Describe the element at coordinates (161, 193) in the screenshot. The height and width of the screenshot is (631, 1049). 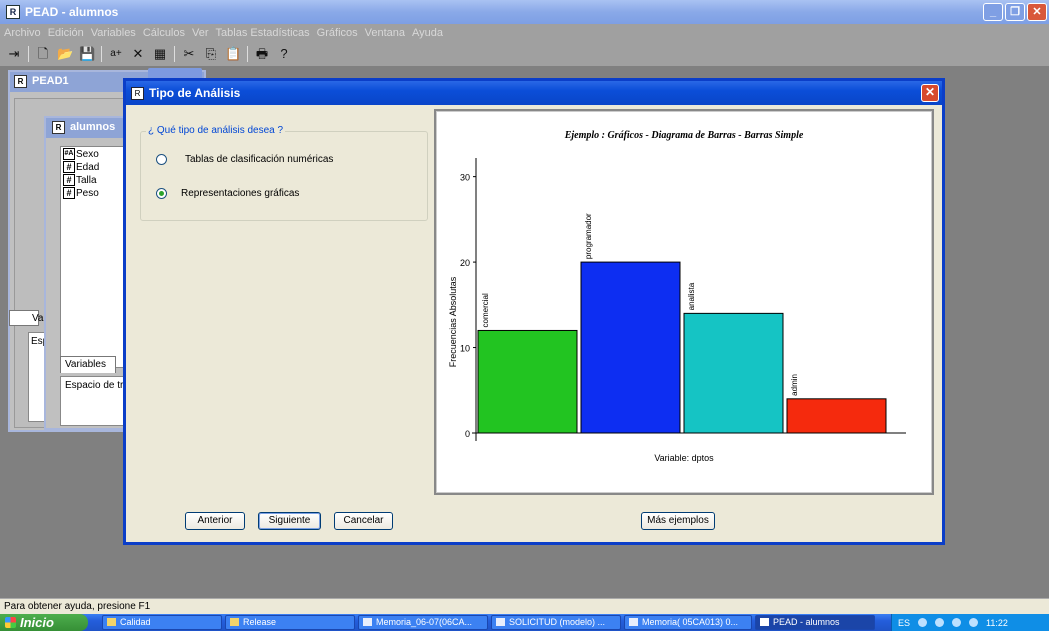
I see `radio-button-selected` at that location.